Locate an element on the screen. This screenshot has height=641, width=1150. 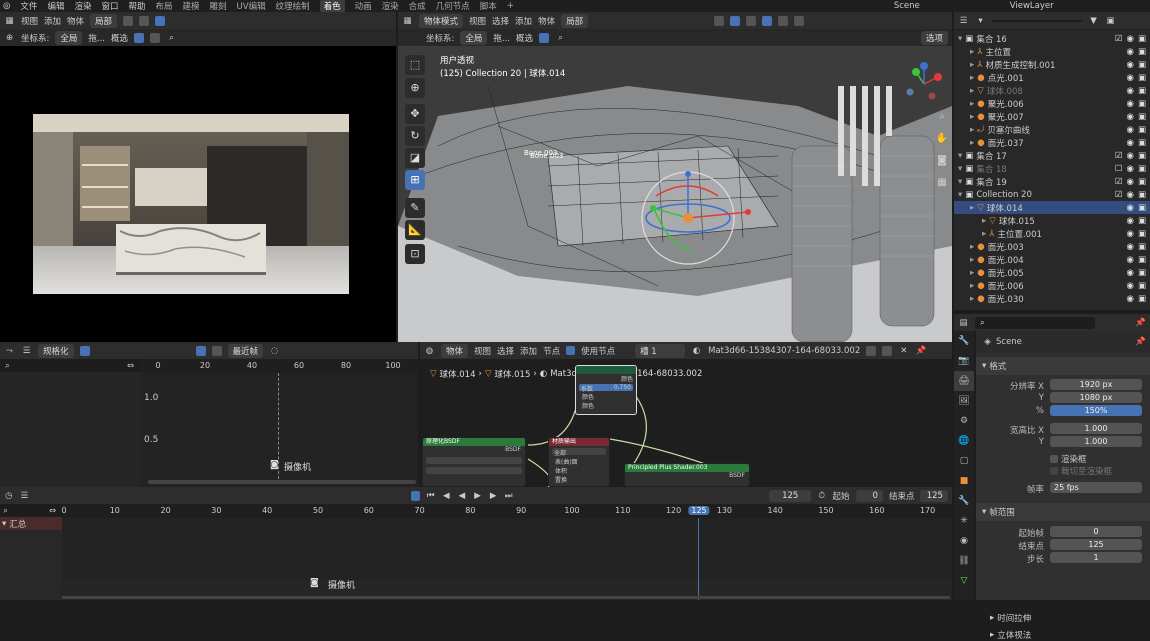
outliner-row: ▸ ● 聚光.006 ◉ ▣ is located at coordinates (1052, 103).